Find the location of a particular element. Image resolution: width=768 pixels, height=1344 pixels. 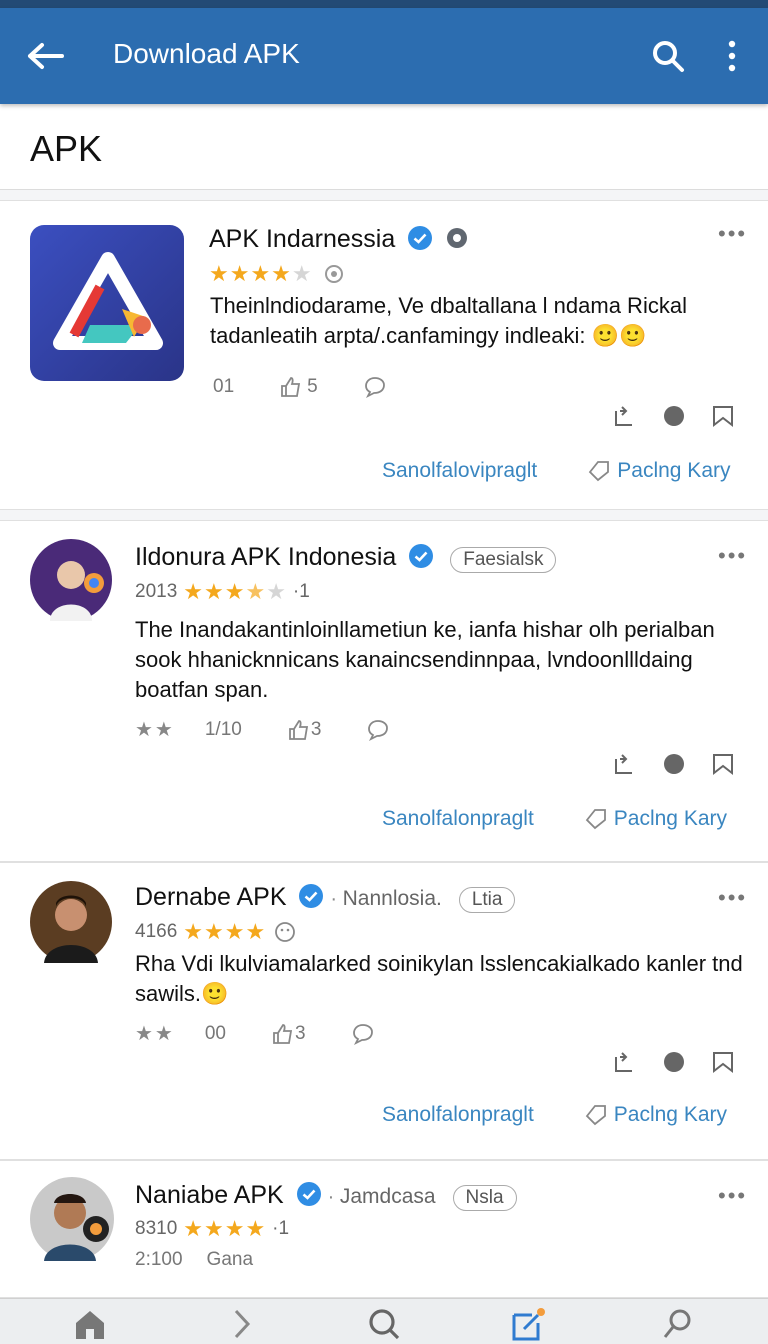

post-date: 8310 is located at coordinates (156, 1228).